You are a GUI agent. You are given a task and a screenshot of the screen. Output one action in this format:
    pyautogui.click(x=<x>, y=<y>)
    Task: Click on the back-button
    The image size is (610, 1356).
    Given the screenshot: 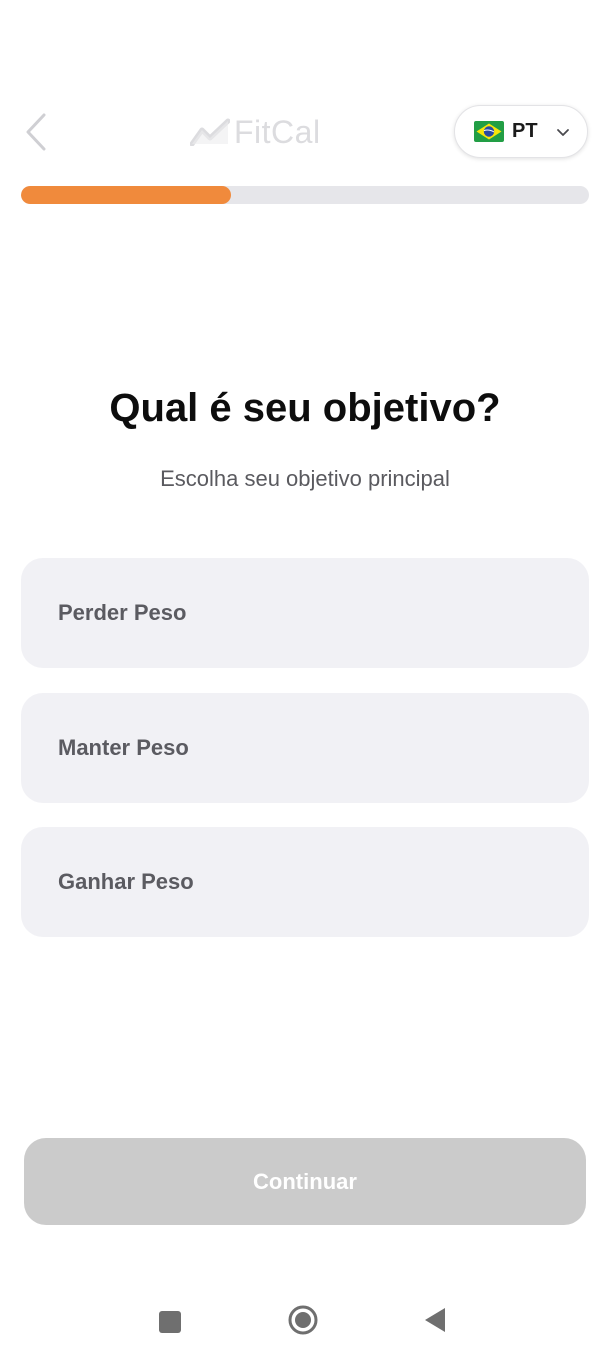 What is the action you would take?
    pyautogui.click(x=36, y=132)
    